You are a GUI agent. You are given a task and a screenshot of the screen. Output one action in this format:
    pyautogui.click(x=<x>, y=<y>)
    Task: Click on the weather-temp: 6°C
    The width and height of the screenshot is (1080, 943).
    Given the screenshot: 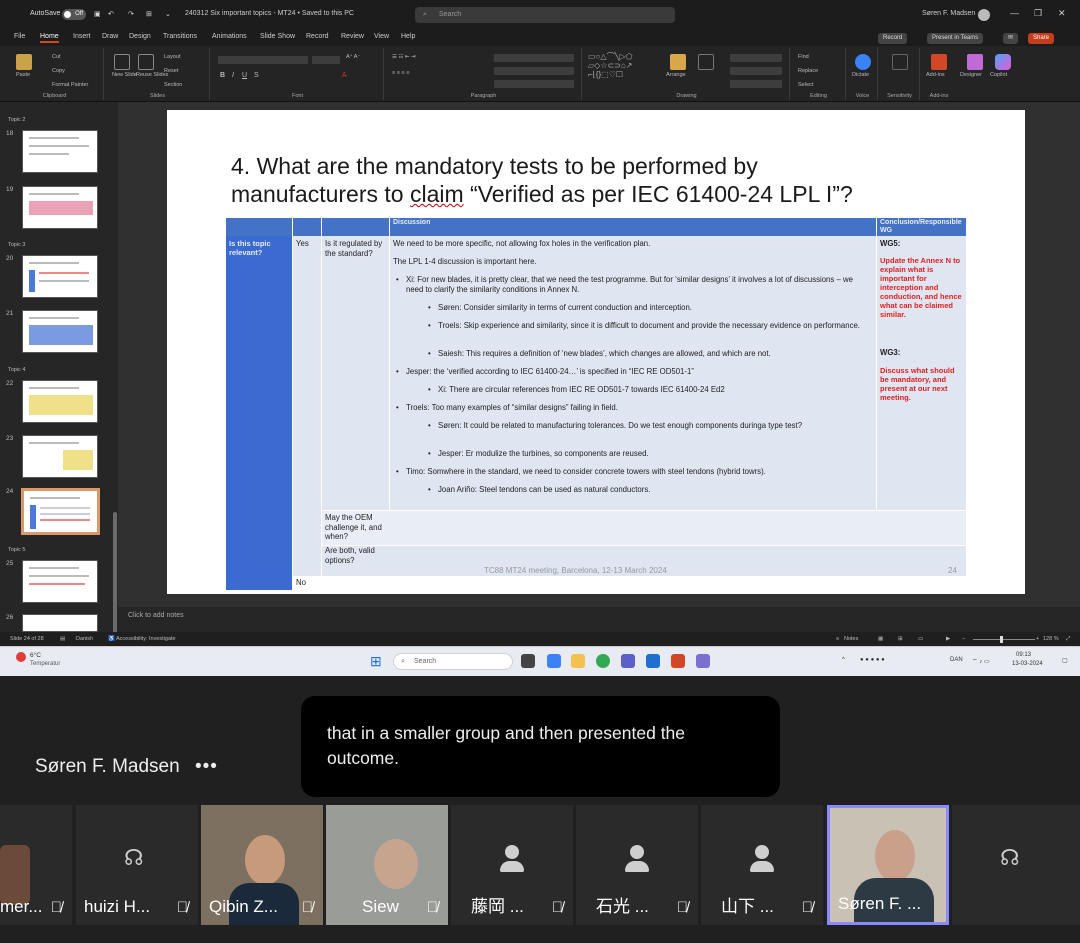 What is the action you would take?
    pyautogui.click(x=35, y=655)
    